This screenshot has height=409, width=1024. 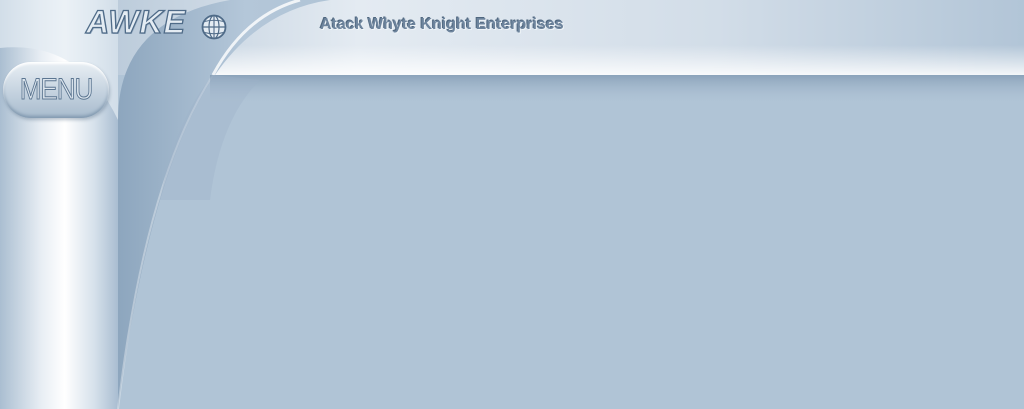 What do you see at coordinates (442, 24) in the screenshot?
I see `site-title: Atack Whyte Knight Enterprises` at bounding box center [442, 24].